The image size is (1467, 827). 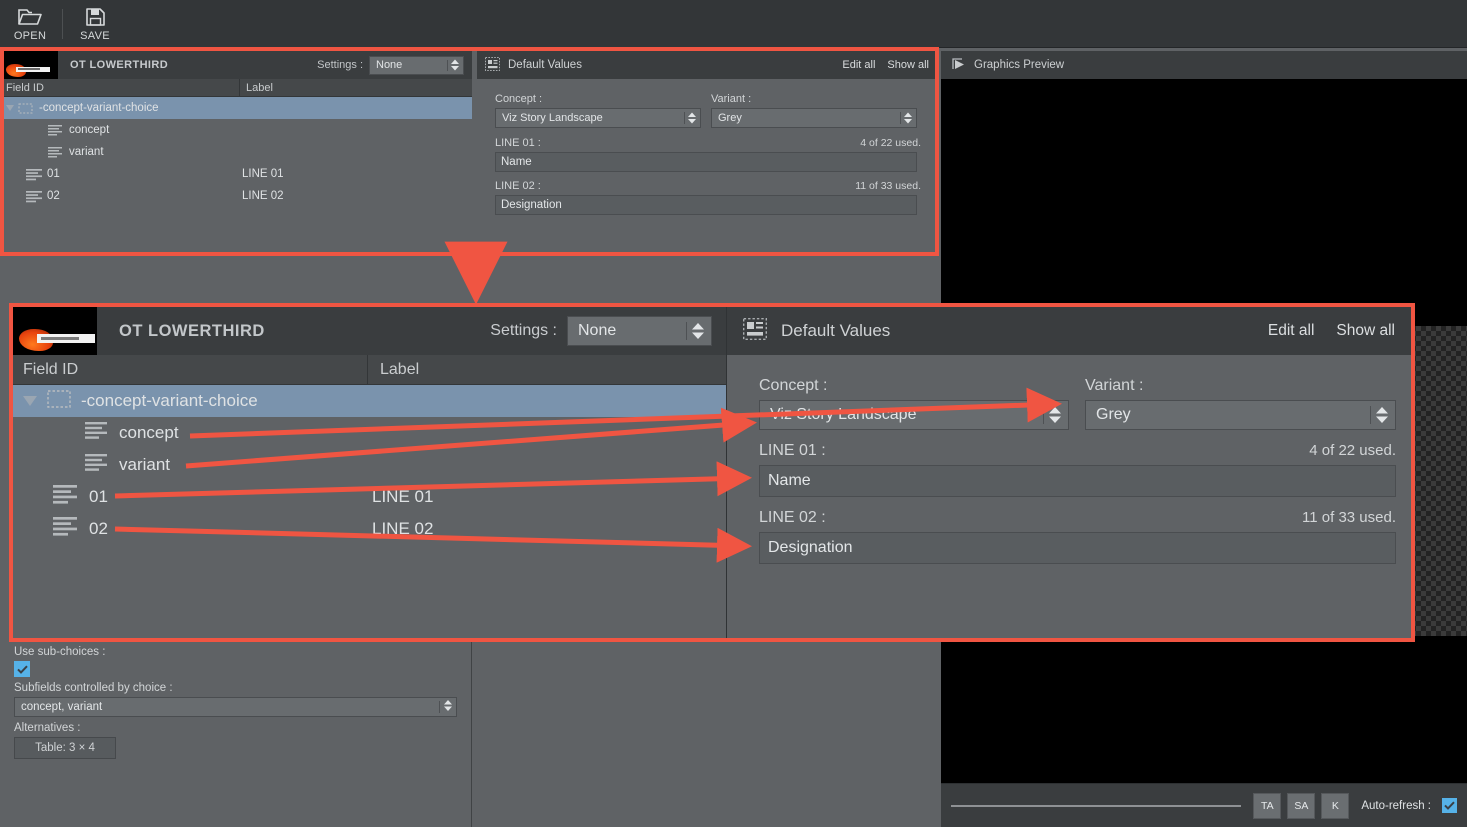 I want to click on alternatives-table-button: Table: 3 × 4, so click(x=65, y=748).